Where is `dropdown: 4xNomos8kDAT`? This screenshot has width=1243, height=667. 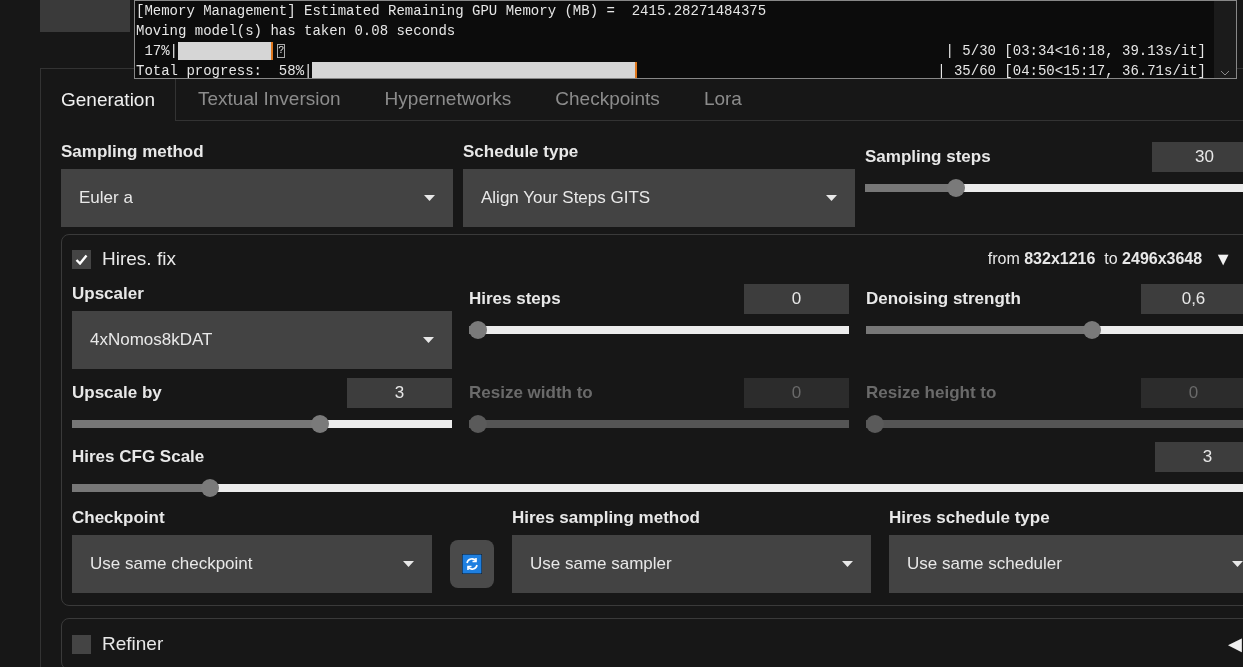 dropdown: 4xNomos8kDAT is located at coordinates (262, 340).